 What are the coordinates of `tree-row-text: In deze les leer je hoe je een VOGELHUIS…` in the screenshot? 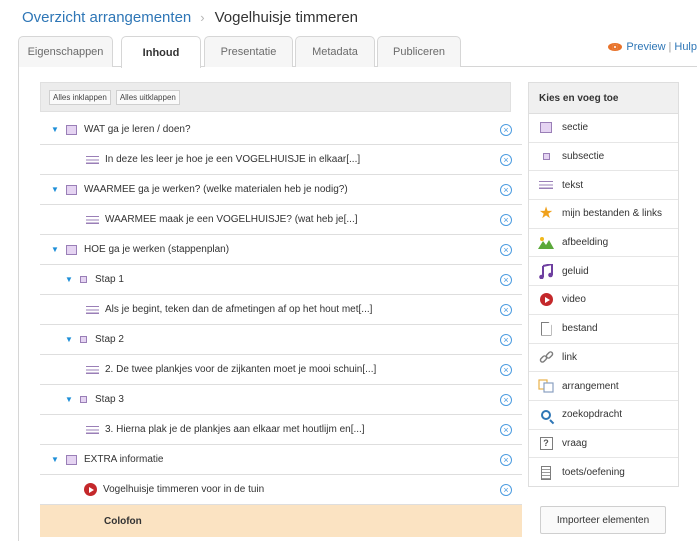 It's located at (281, 160).